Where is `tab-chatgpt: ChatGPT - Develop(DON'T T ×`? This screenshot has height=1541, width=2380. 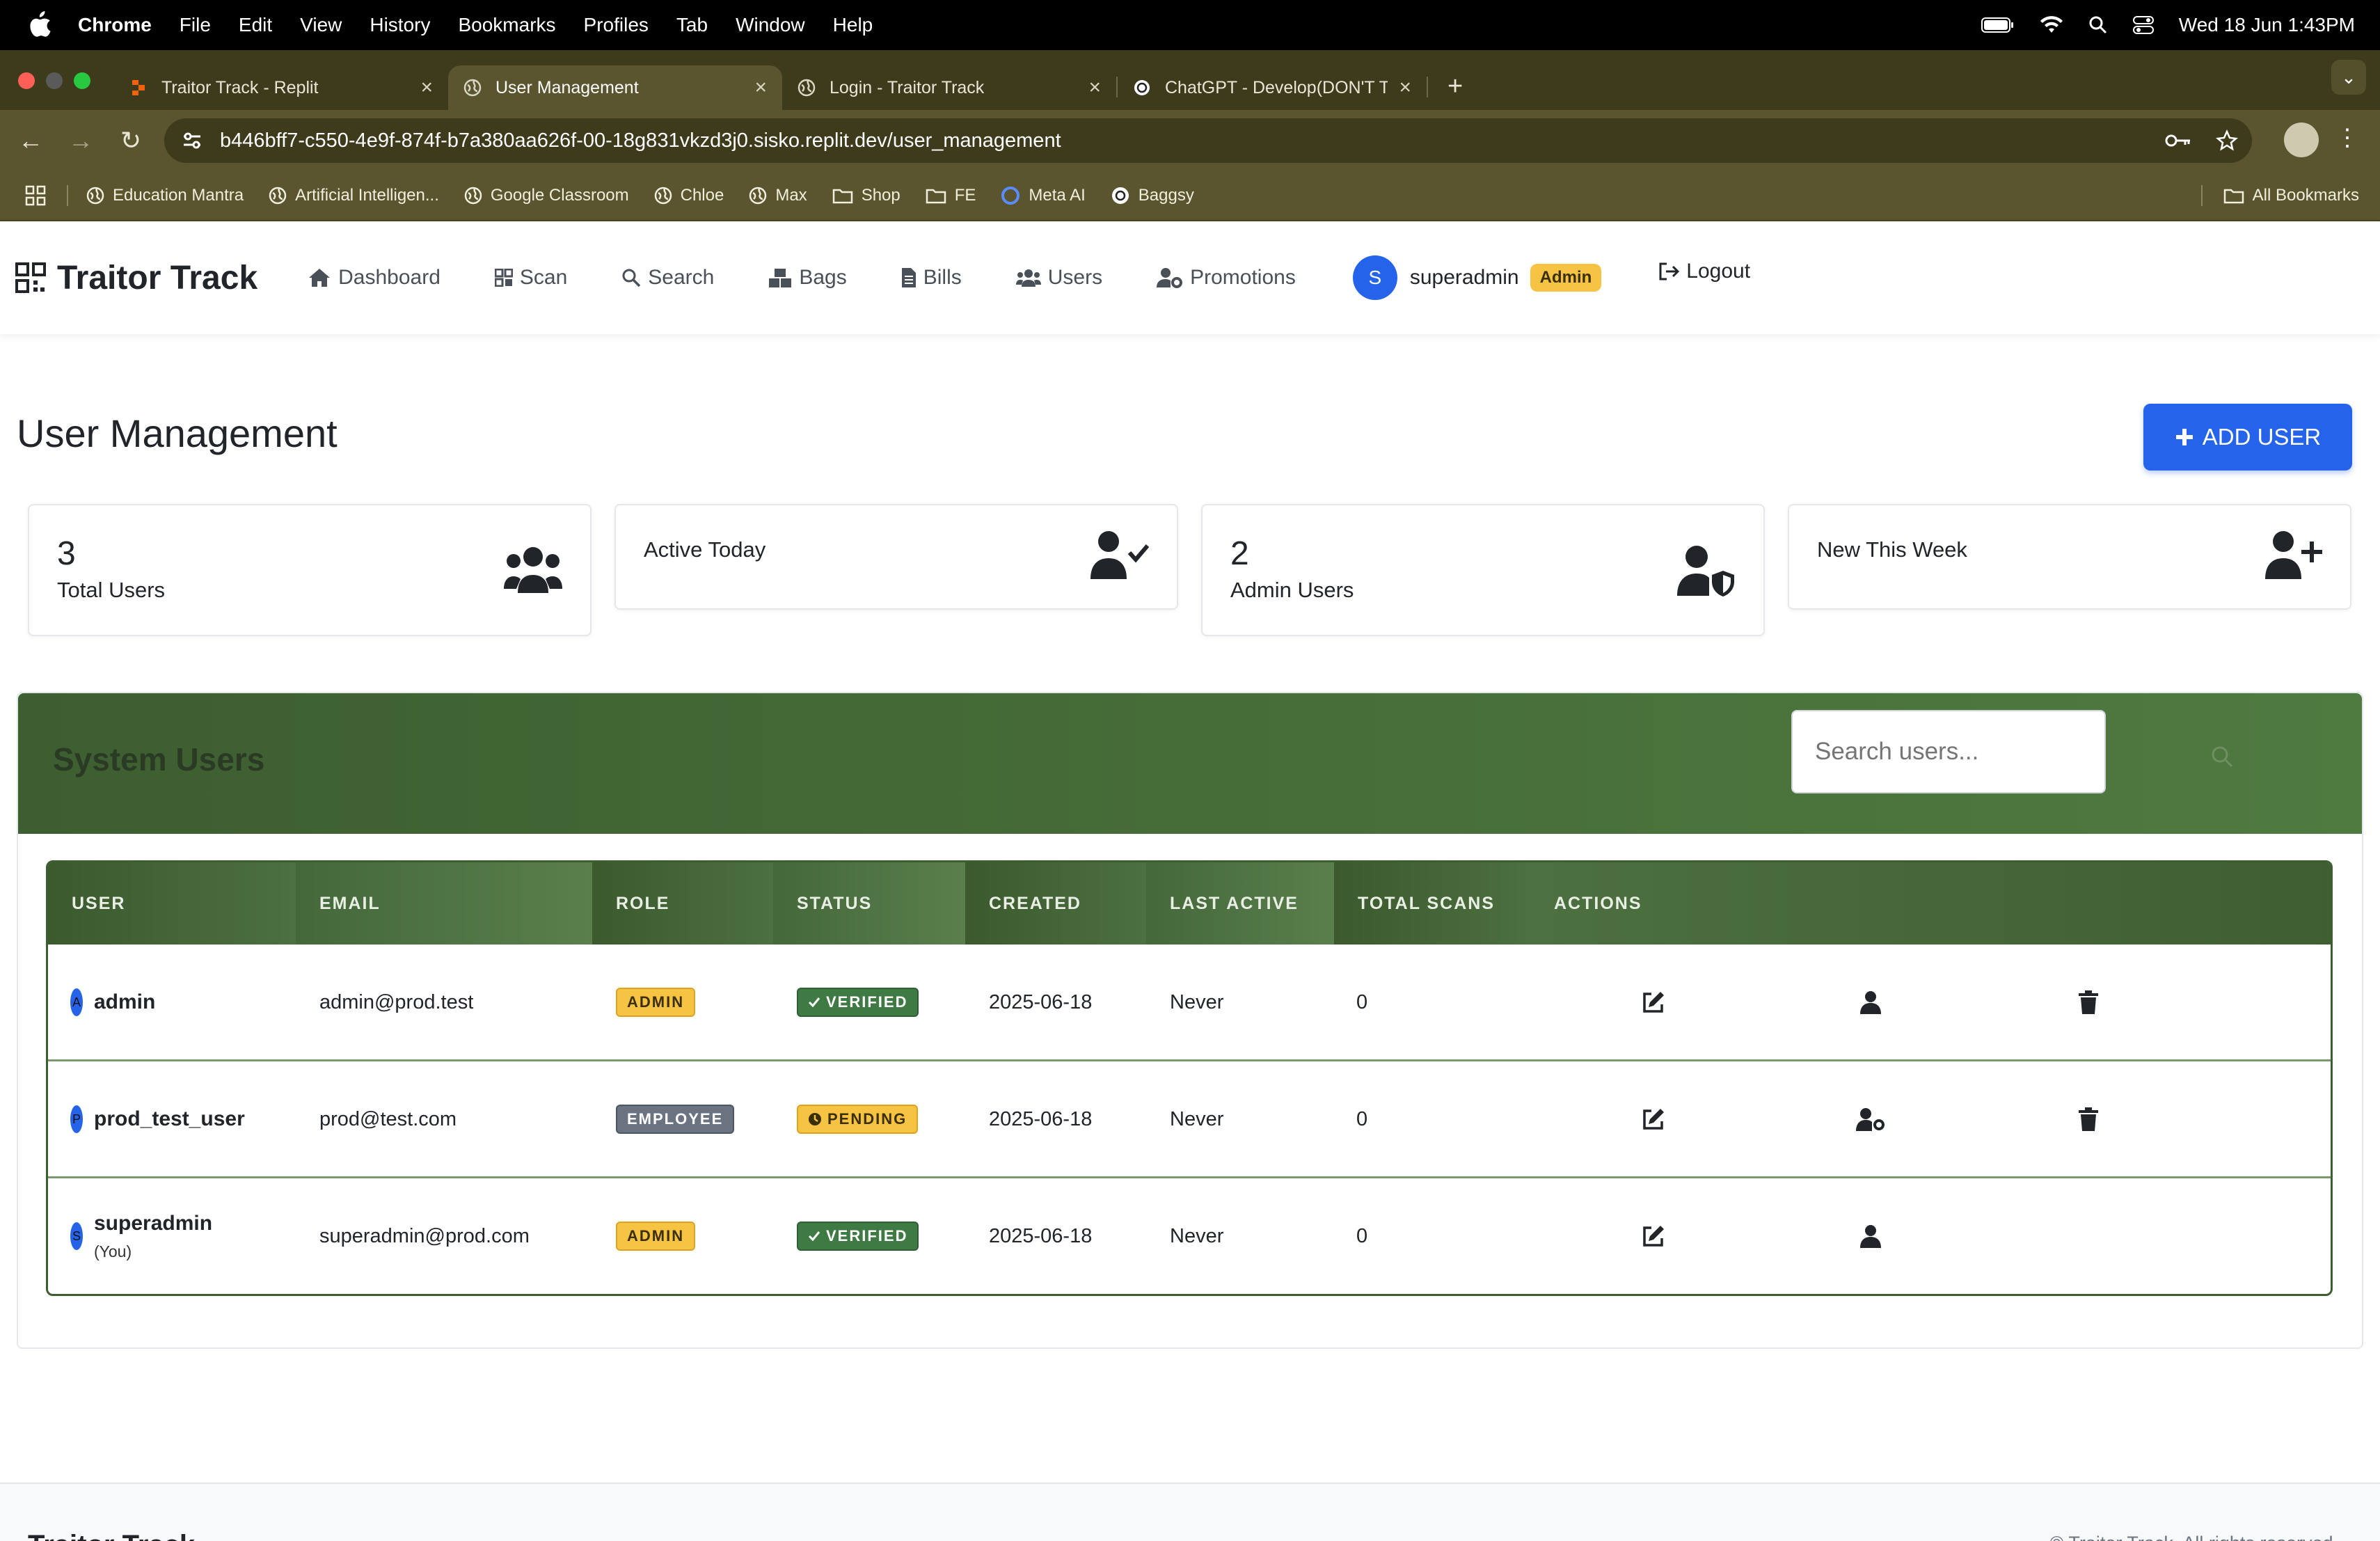 tab-chatgpt: ChatGPT - Develop(DON'T T × is located at coordinates (1272, 87).